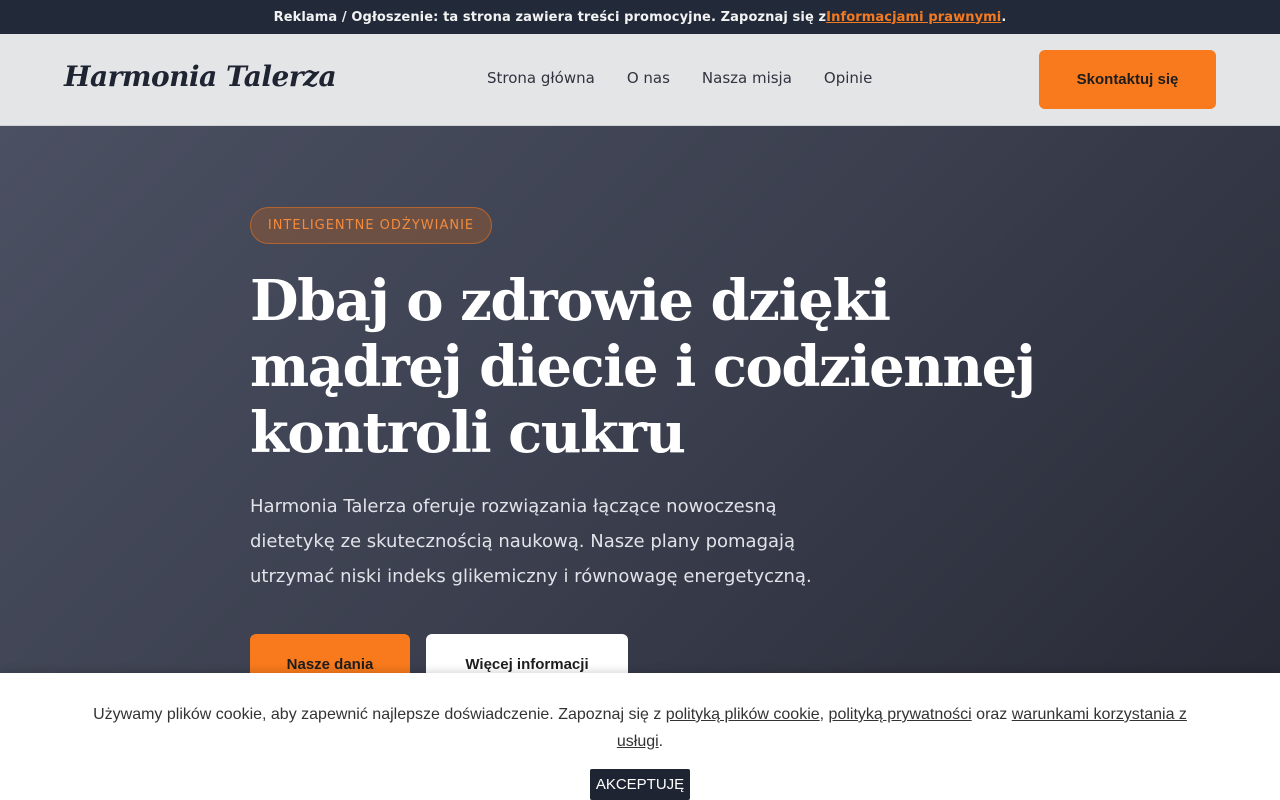  I want to click on nav-item-about: O nas, so click(648, 78).